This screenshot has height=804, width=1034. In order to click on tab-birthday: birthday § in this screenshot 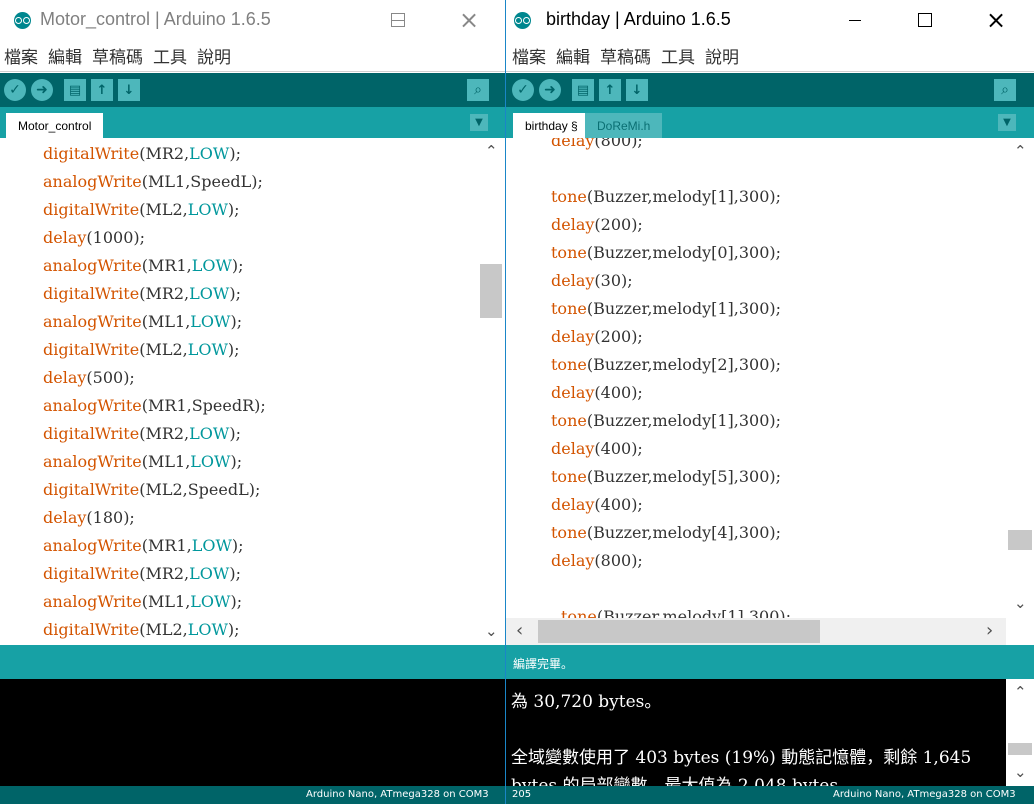, I will do `click(551, 125)`.